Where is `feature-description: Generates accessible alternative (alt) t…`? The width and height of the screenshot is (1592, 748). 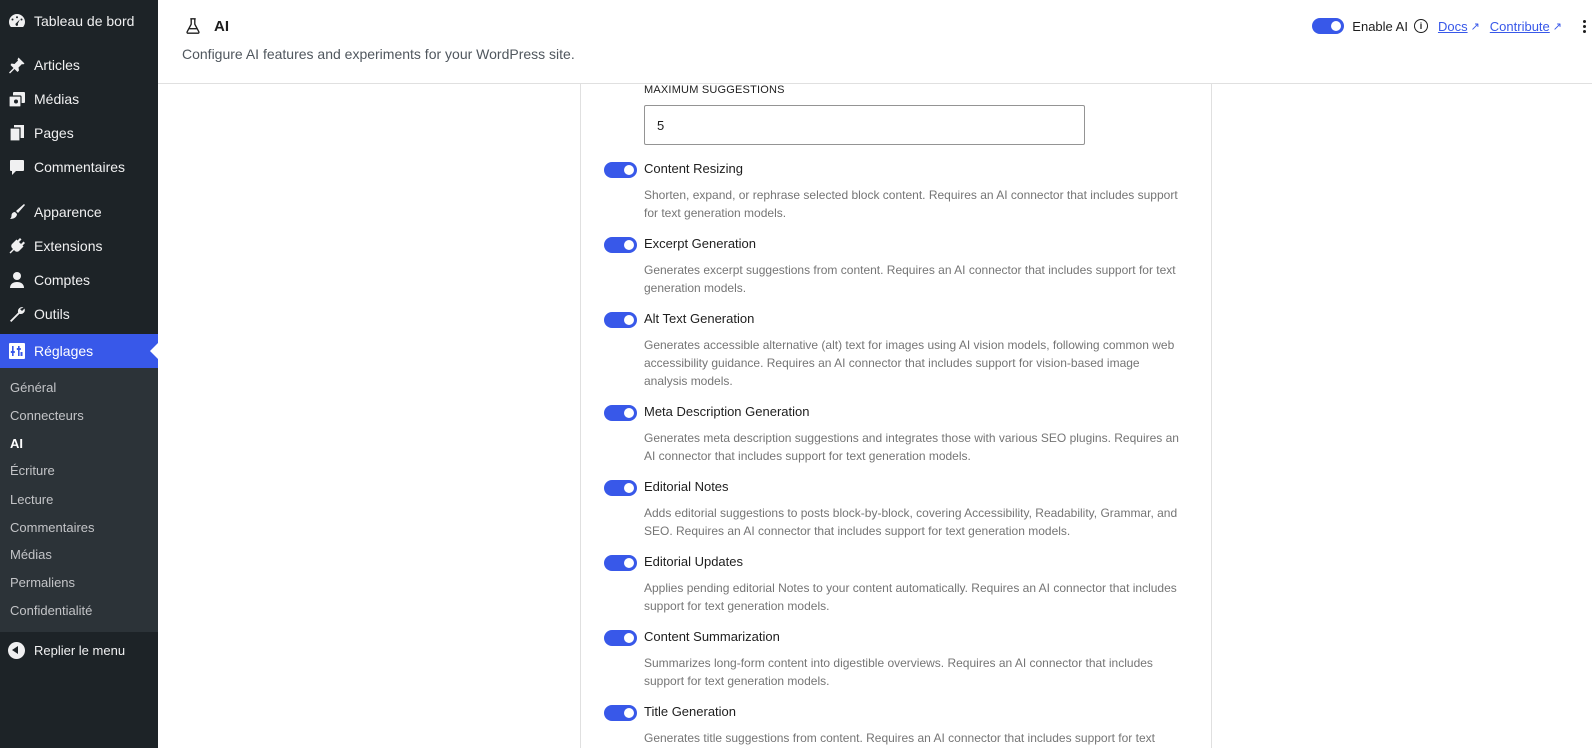
feature-description: Generates accessible alternative (alt) t… is located at coordinates (909, 363).